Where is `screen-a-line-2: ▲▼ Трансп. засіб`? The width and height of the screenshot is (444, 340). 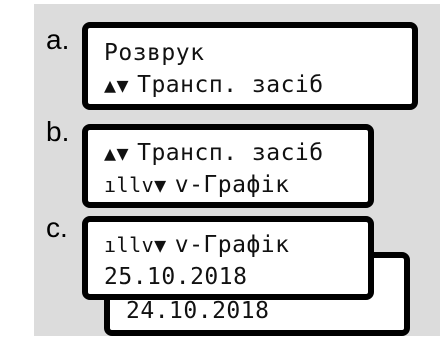 screen-a-line-2: ▲▼ Трансп. засіб is located at coordinates (214, 85).